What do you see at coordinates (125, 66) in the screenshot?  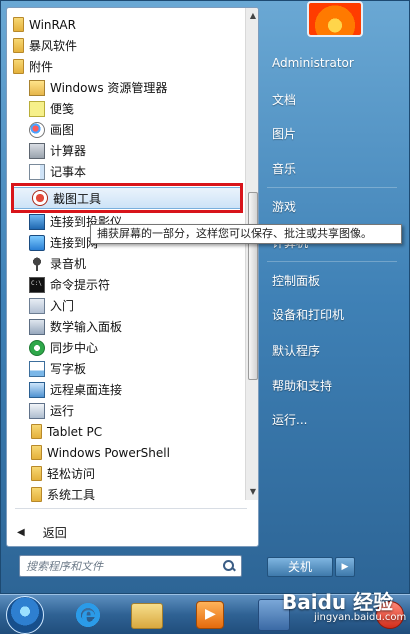 I see `program-accessories-folder: 附件` at bounding box center [125, 66].